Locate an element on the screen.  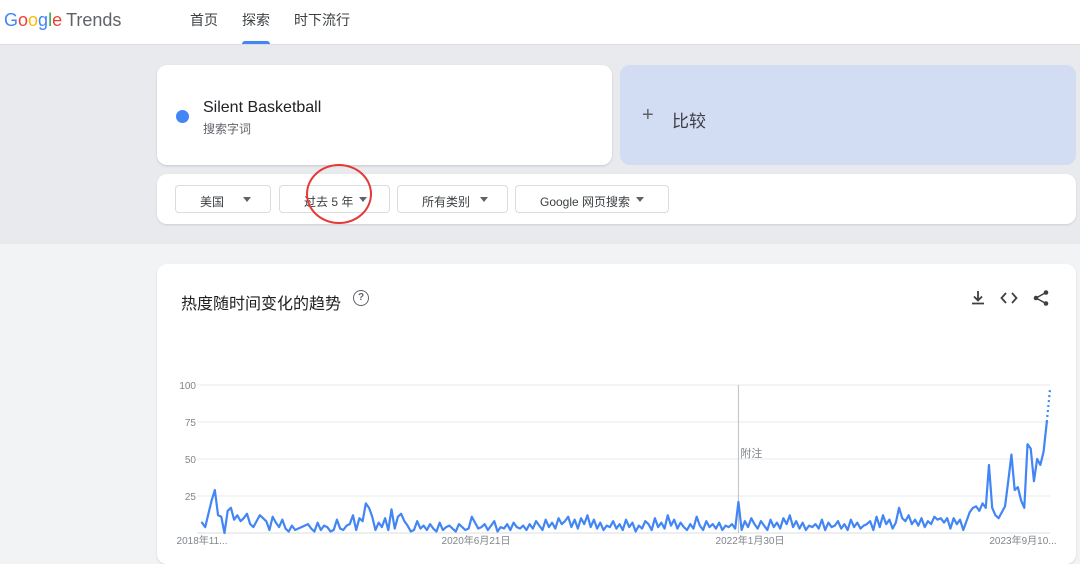
time-range-filter: 过去 5 年 is located at coordinates (334, 199).